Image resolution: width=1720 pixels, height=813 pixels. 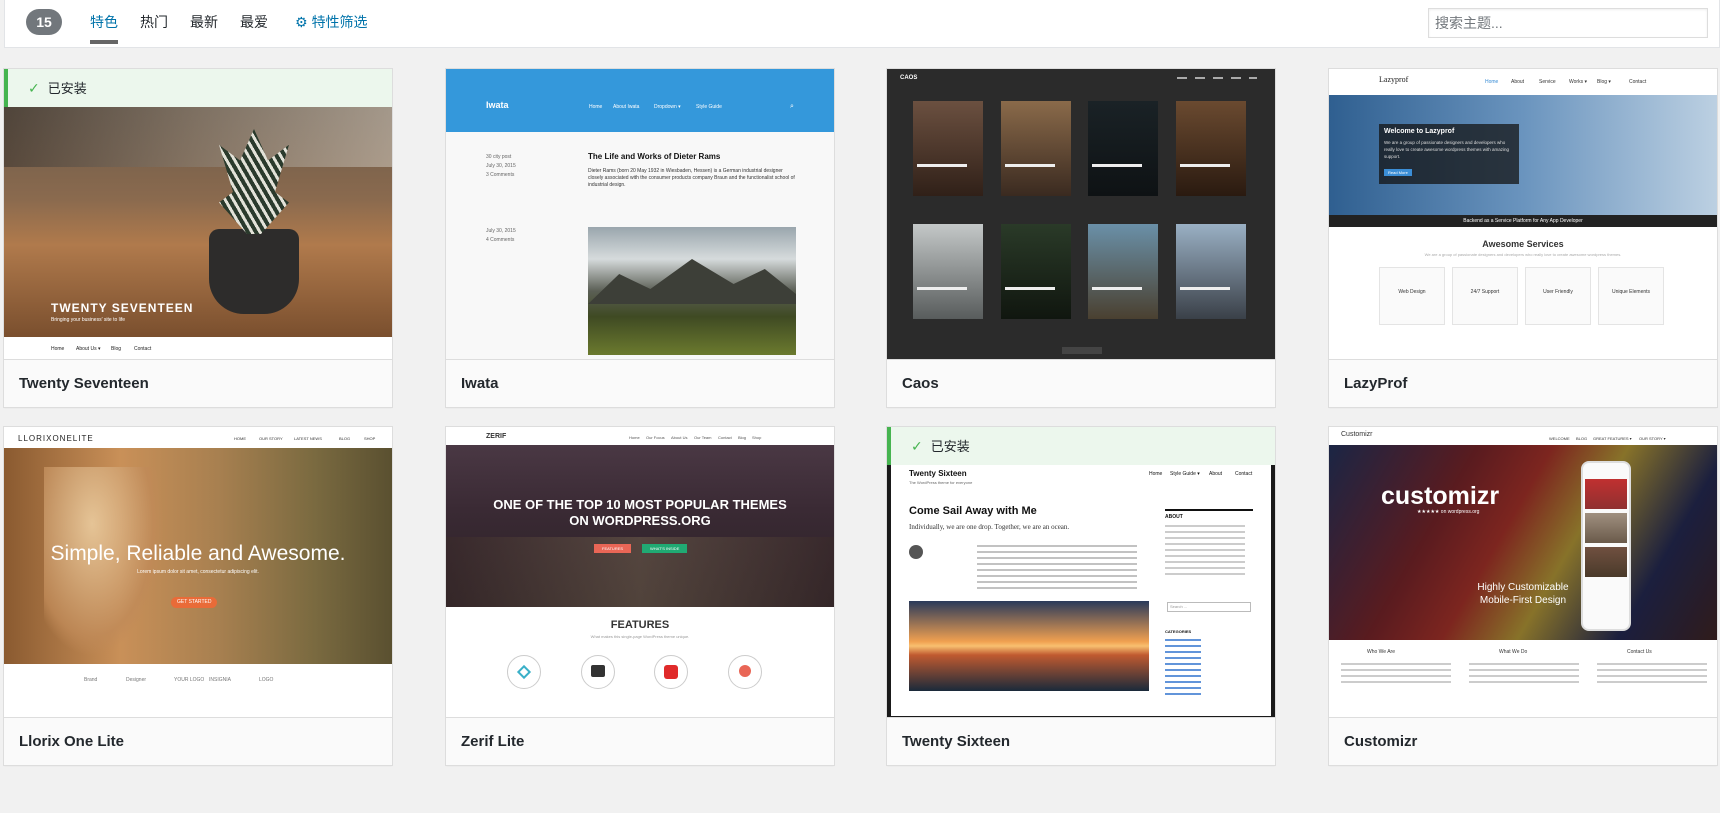 I want to click on feature-filter-button: ⚙ 特性筛选, so click(x=331, y=22).